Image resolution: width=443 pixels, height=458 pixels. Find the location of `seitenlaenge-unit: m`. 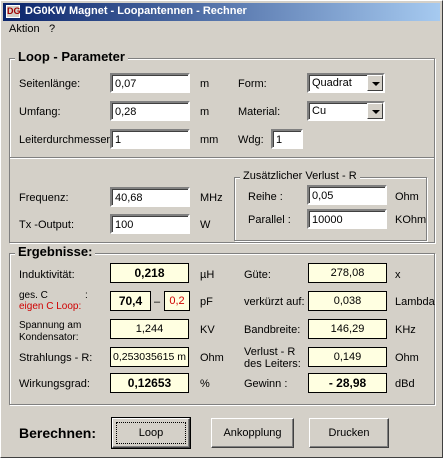

seitenlaenge-unit: m is located at coordinates (205, 84).